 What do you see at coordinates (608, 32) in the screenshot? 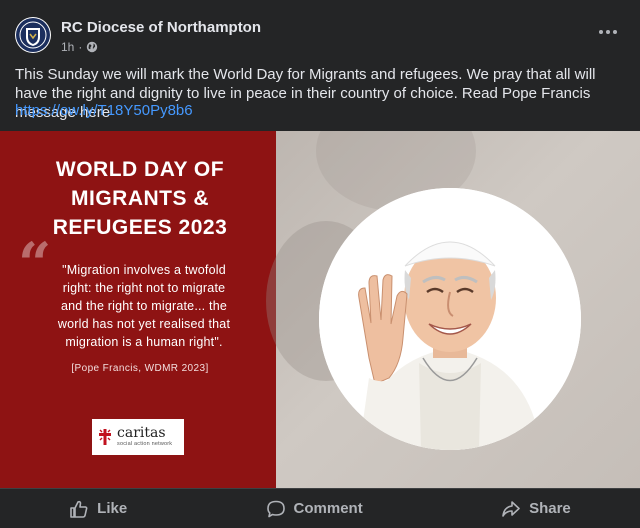
I see `more-options-icon` at bounding box center [608, 32].